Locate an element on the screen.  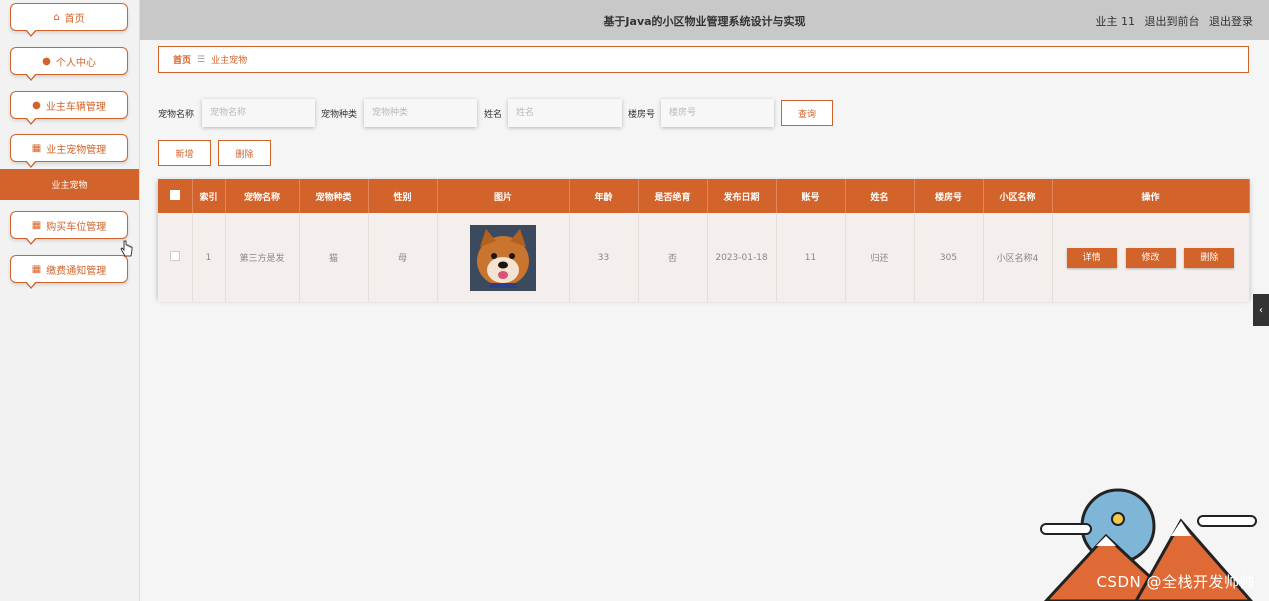
batch-delete-button: 删除 is located at coordinates (244, 153).